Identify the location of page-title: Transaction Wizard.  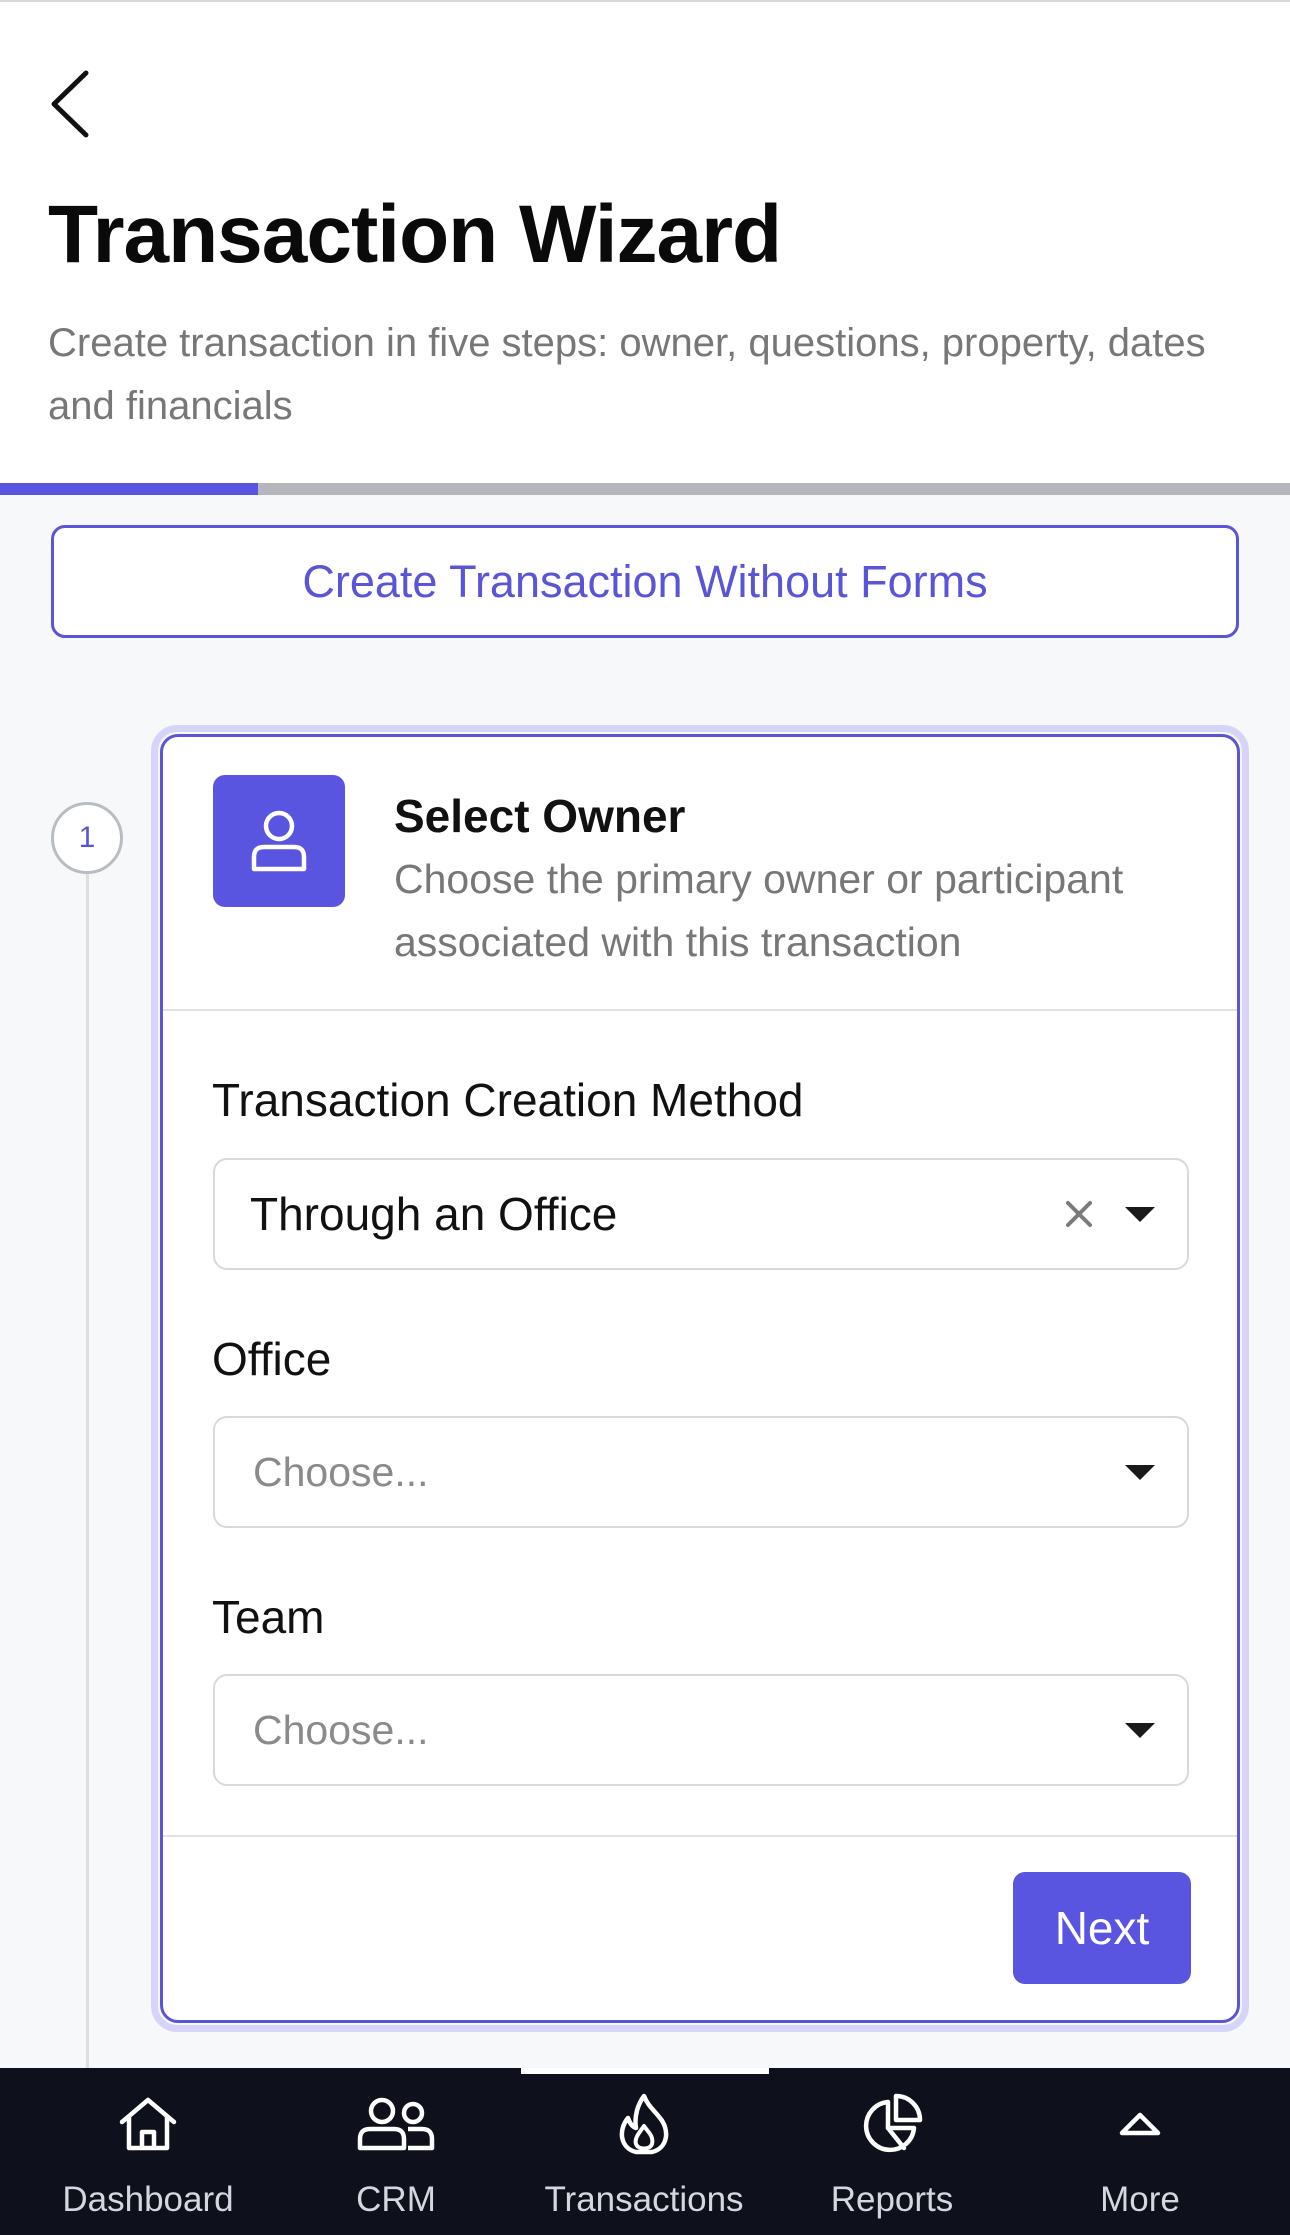
(415, 234).